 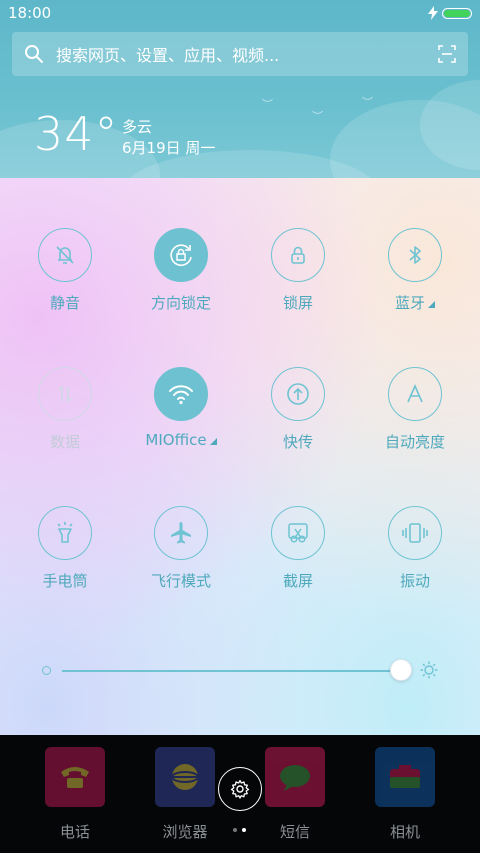 I want to click on toggle-quick-transfer: 快传, so click(x=298, y=409).